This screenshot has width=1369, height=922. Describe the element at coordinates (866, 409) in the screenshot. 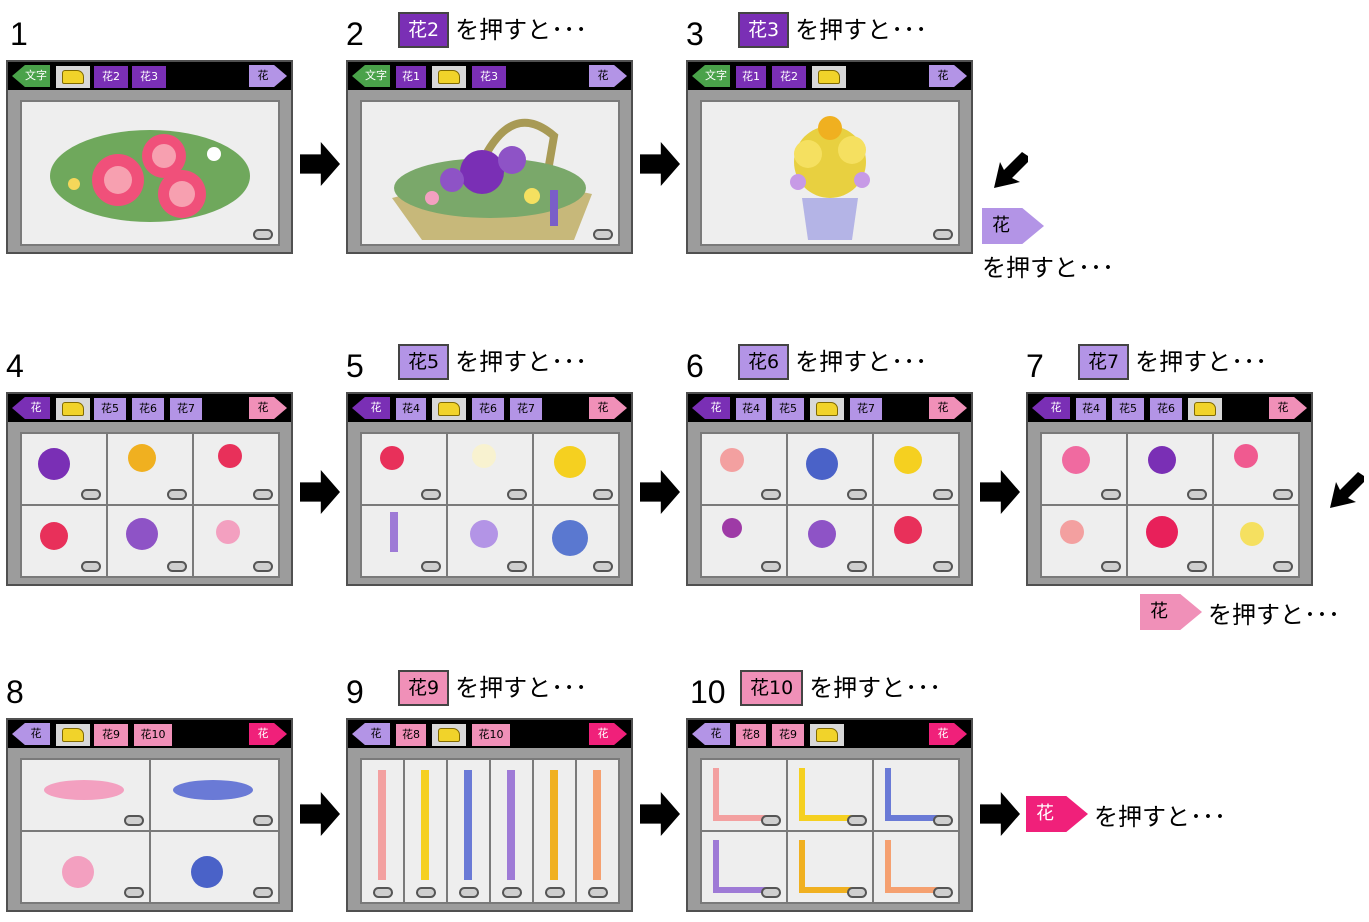

I see `tab-flower-7: 花7` at that location.